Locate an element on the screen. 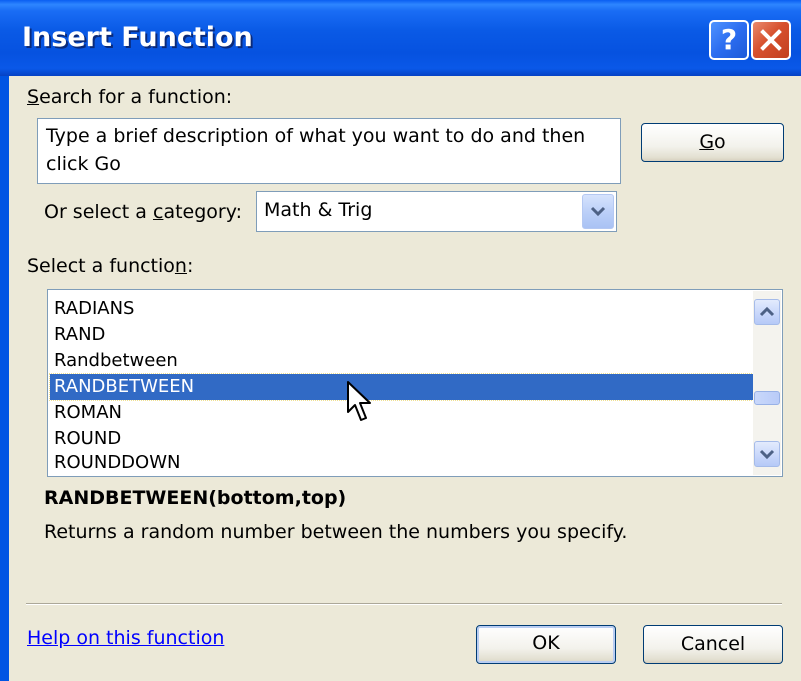 The height and width of the screenshot is (681, 801). list-item: Randbetween is located at coordinates (401, 361).